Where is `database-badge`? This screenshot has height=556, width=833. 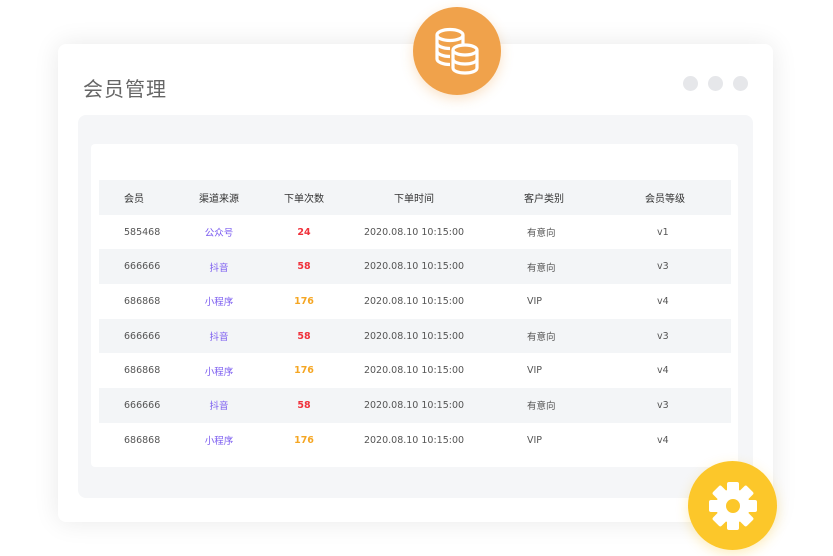 database-badge is located at coordinates (457, 51).